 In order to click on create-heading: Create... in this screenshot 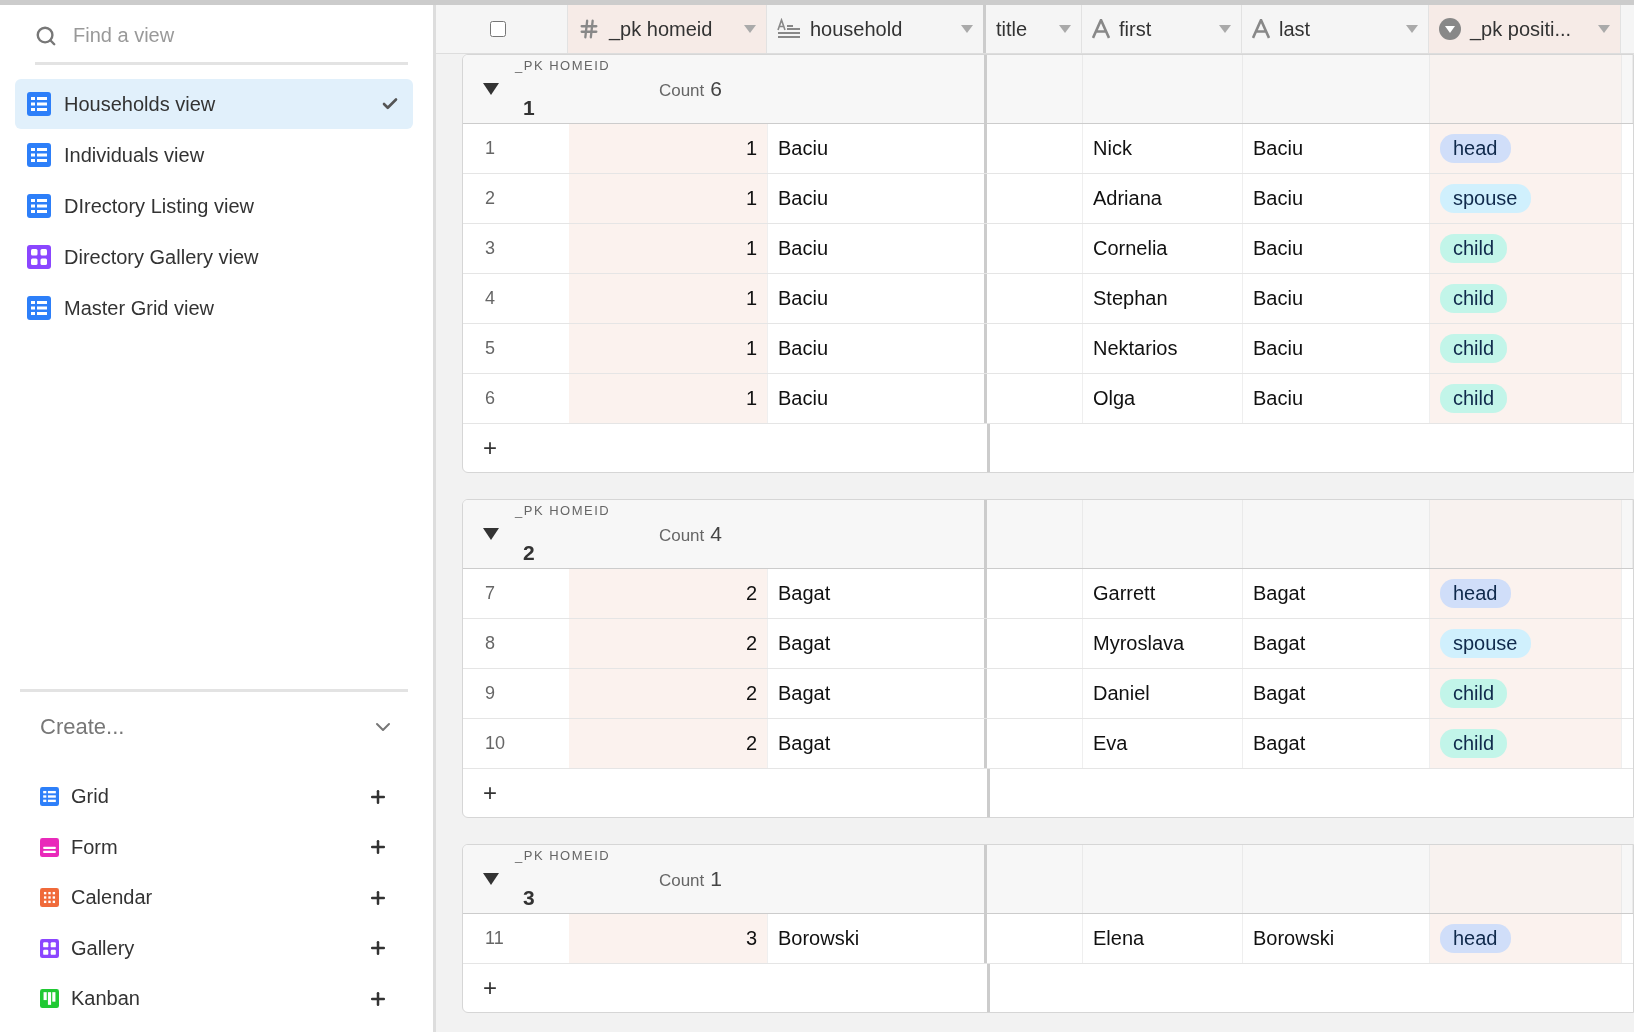, I will do `click(82, 726)`.